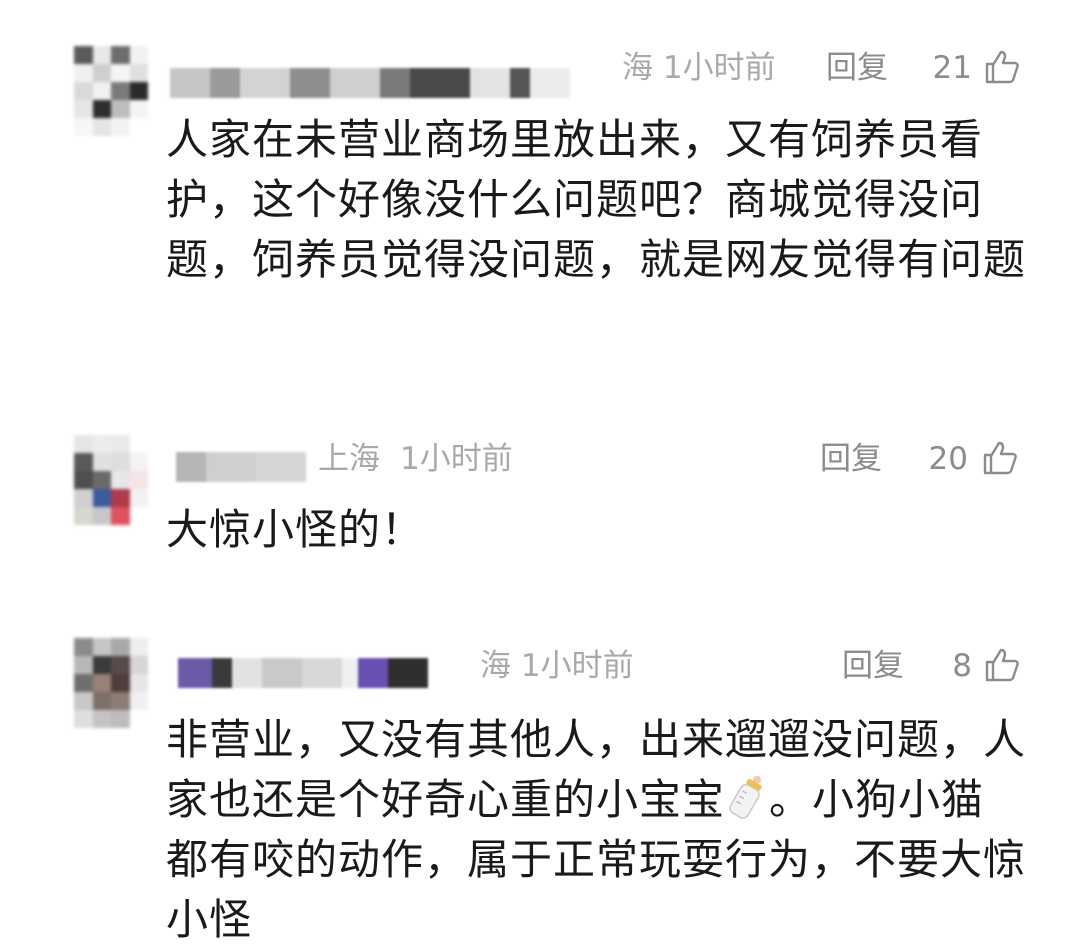 This screenshot has width=1080, height=950. What do you see at coordinates (456, 459) in the screenshot?
I see `time: 1小时前` at bounding box center [456, 459].